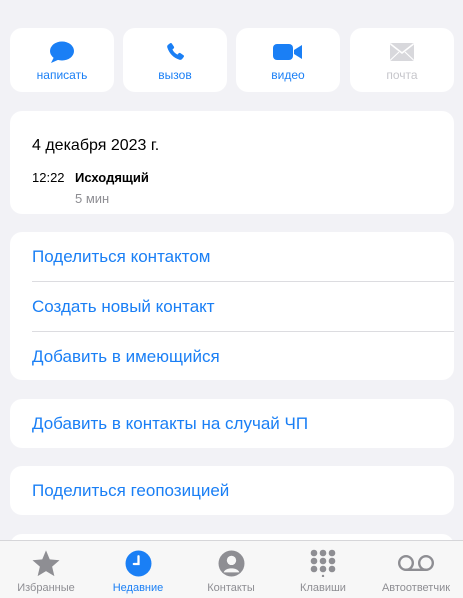 Image resolution: width=463 pixels, height=598 pixels. What do you see at coordinates (62, 75) in the screenshot?
I see `message-button-label: написать` at bounding box center [62, 75].